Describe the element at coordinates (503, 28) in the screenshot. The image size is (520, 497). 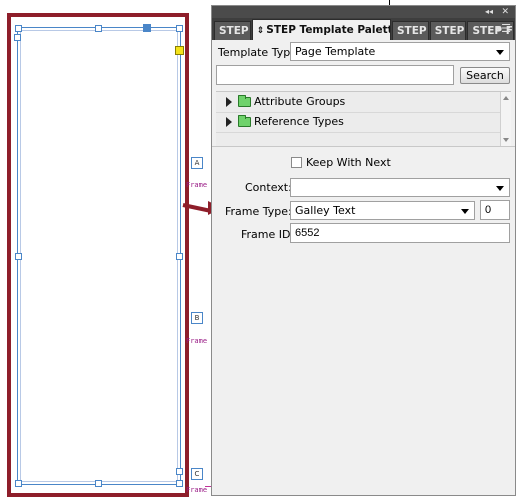
I see `panel-menu-icon: ▾☰` at that location.